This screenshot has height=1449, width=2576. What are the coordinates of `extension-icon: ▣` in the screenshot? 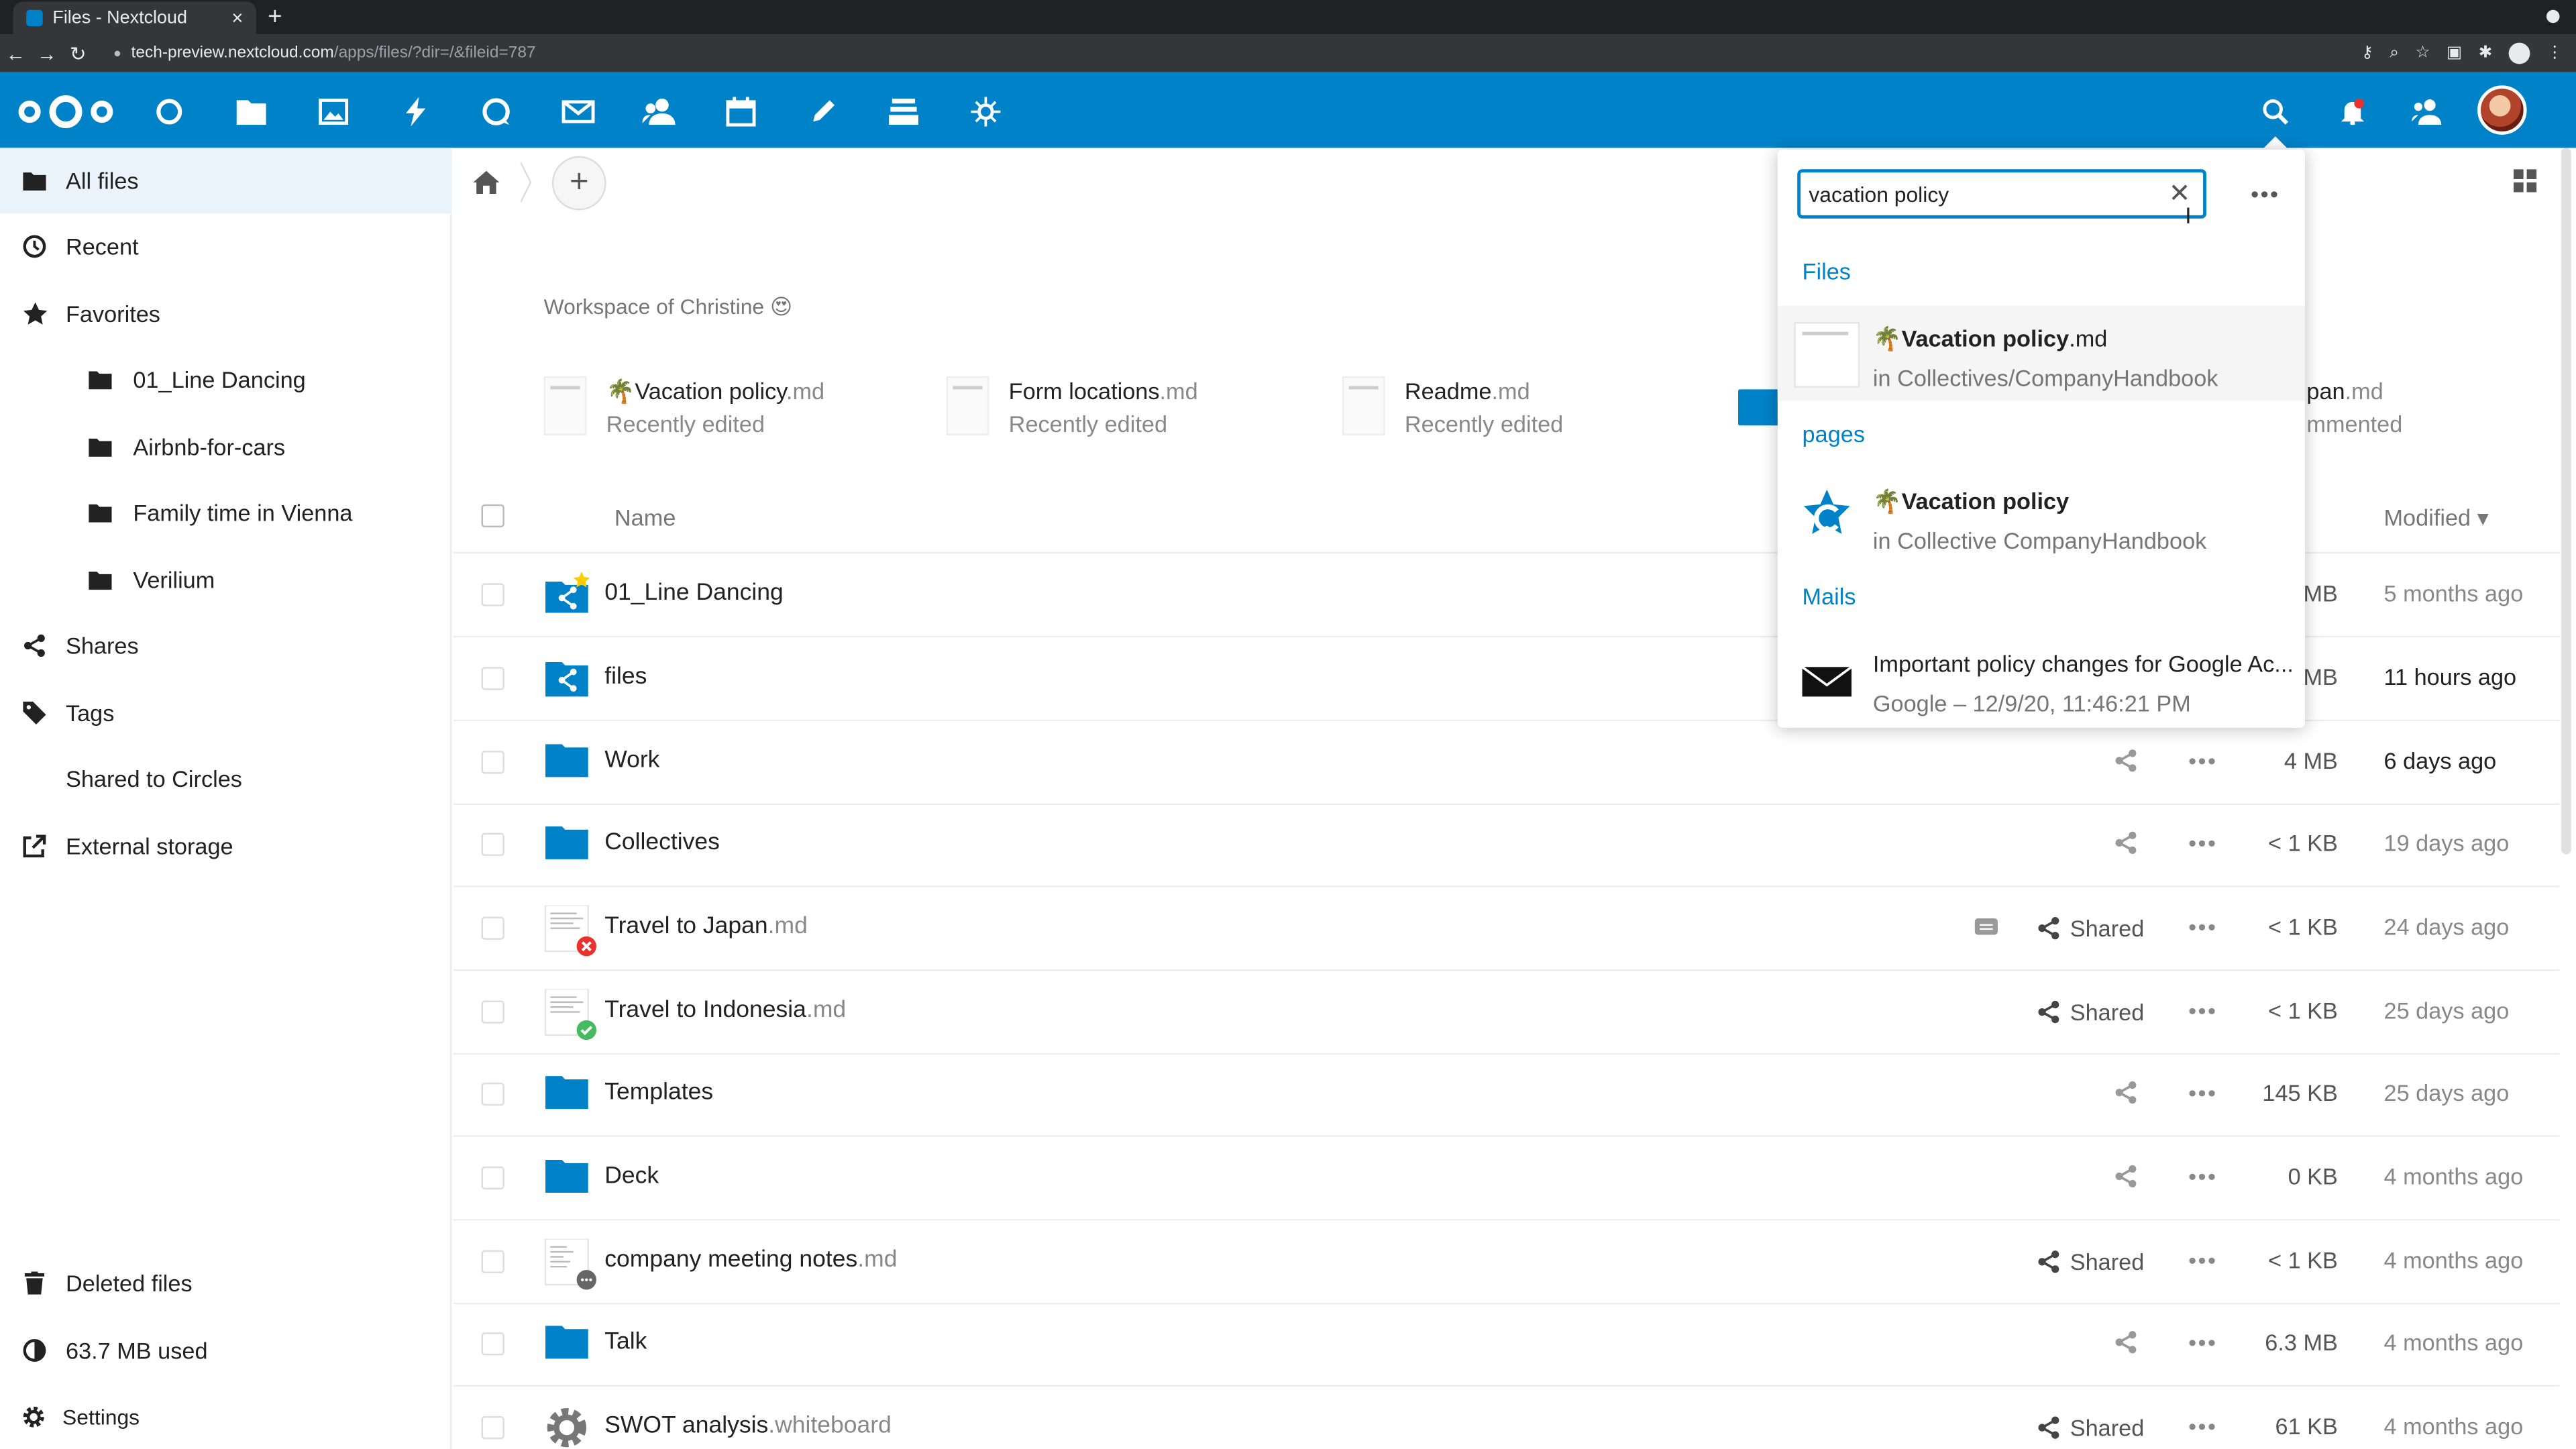 It's located at (2454, 53).